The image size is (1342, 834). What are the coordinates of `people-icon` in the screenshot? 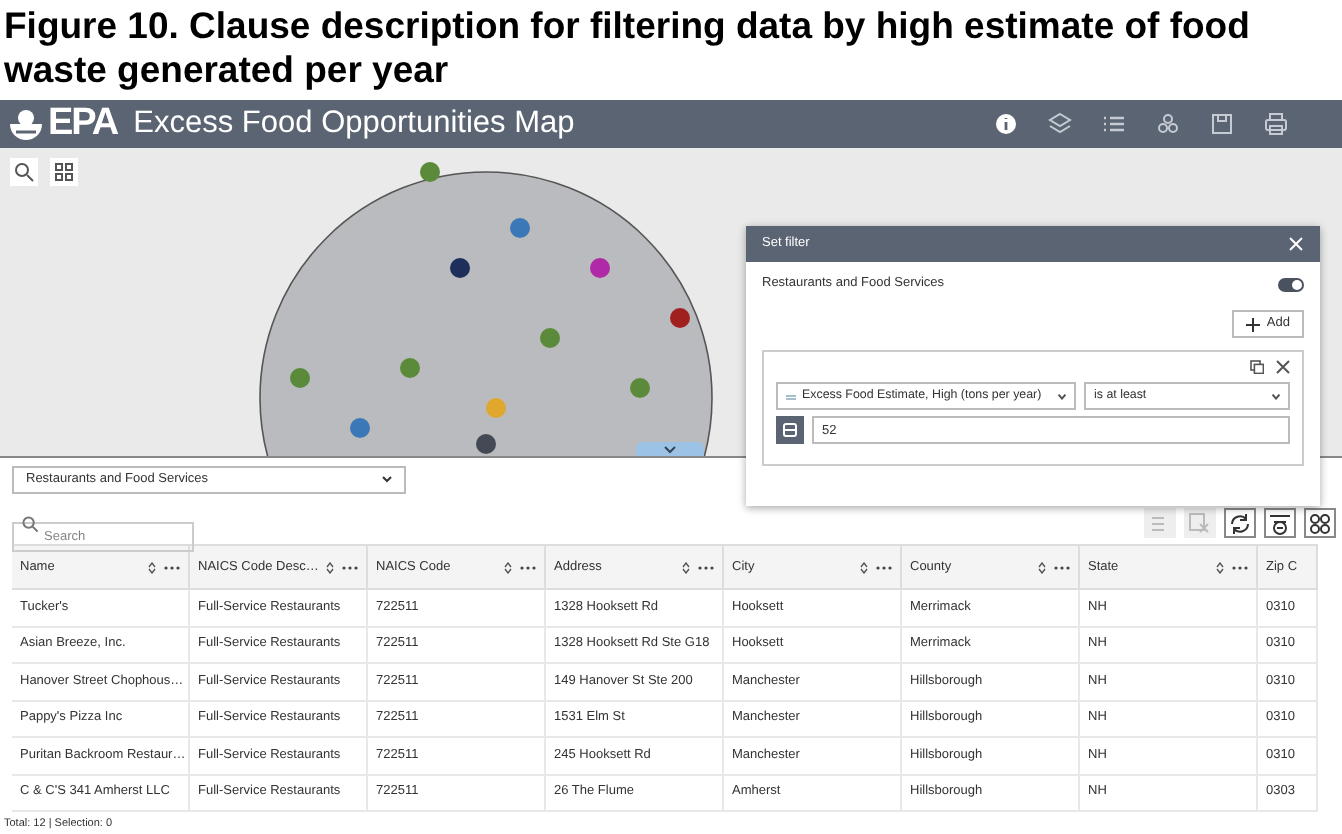 It's located at (1168, 124).